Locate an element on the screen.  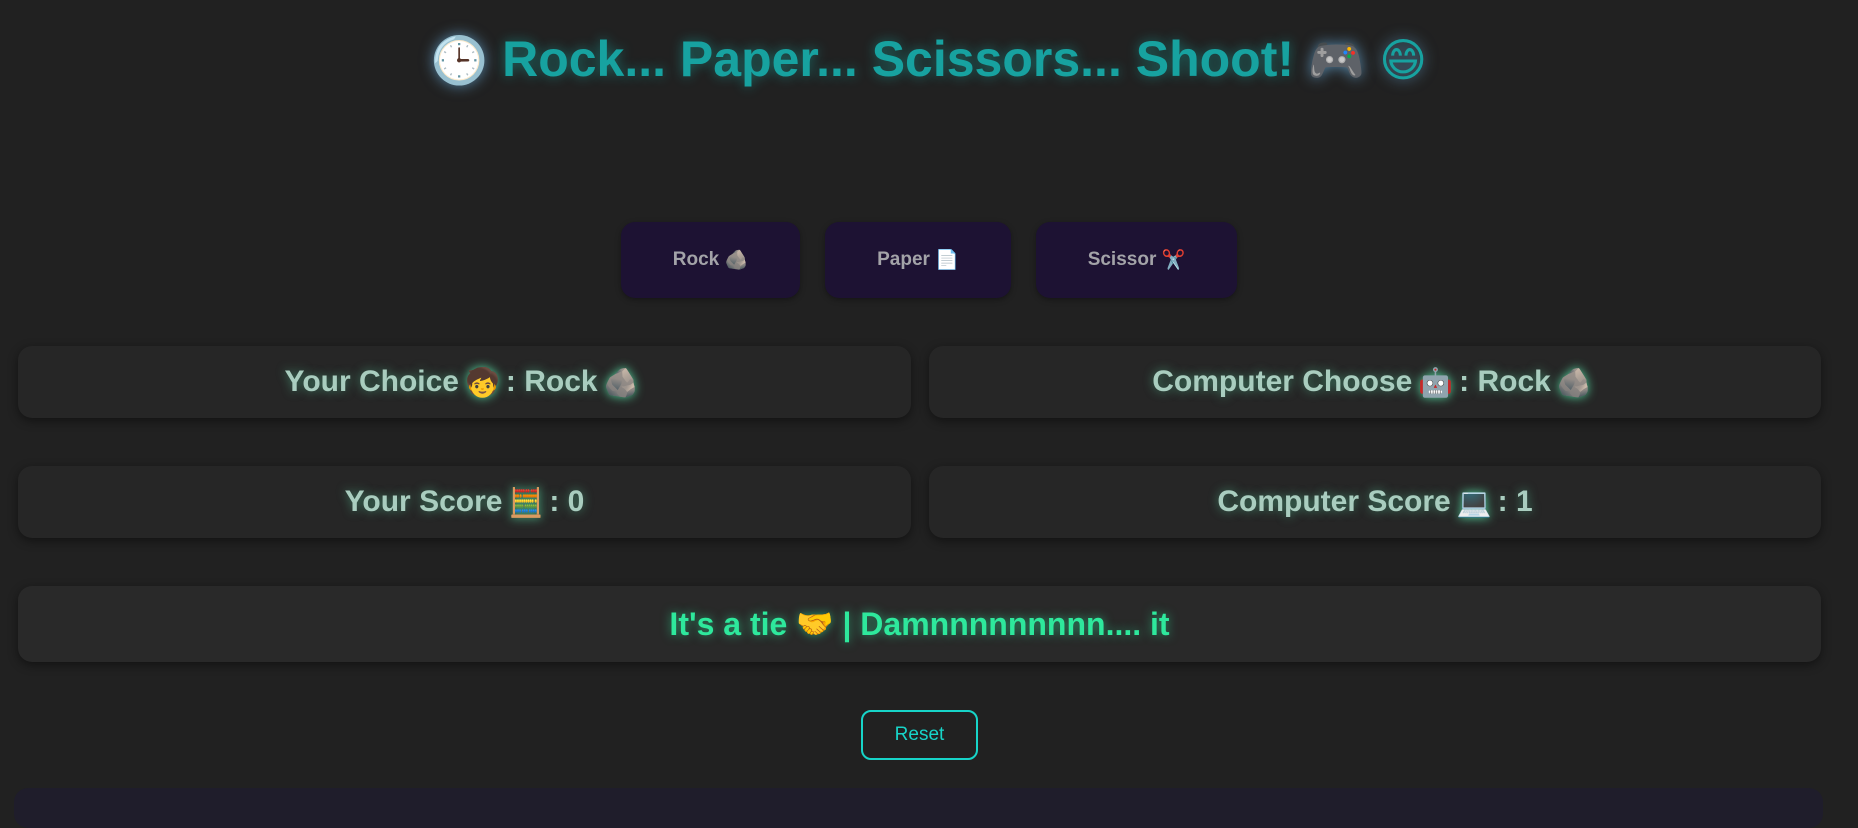
robot-icon: 🤖 is located at coordinates (1436, 382).